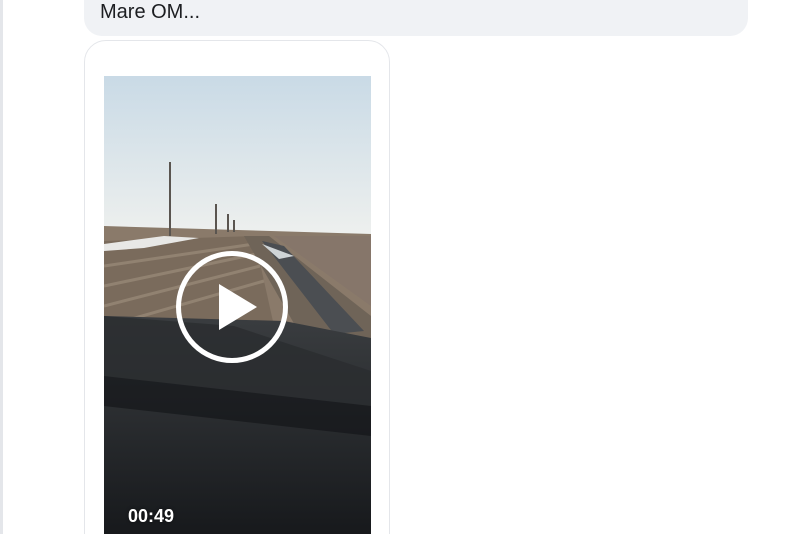  What do you see at coordinates (151, 516) in the screenshot?
I see `video-duration: 00:49` at bounding box center [151, 516].